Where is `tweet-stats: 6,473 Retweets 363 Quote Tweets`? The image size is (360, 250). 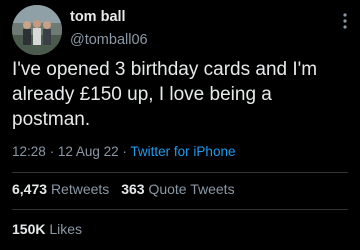 tweet-stats: 6,473 Retweets 363 Quote Tweets is located at coordinates (127, 189).